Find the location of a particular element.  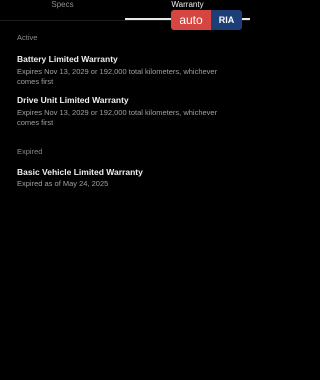

auto-ria-watermark-logo: auto RIA is located at coordinates (206, 20).